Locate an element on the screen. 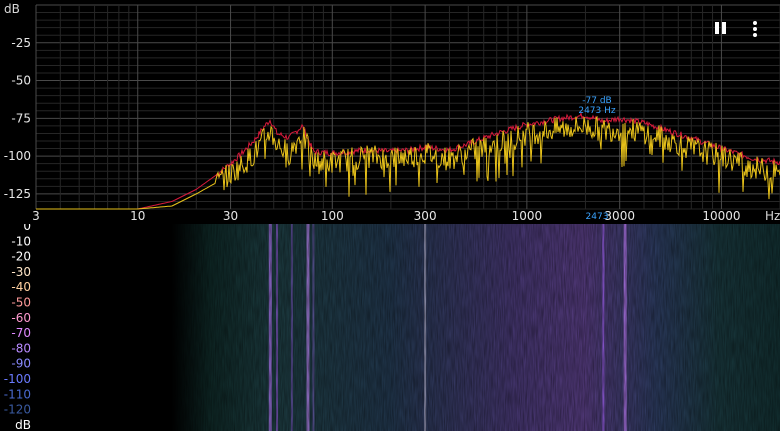  spectrogram-scale-label: -30 is located at coordinates (21, 272).